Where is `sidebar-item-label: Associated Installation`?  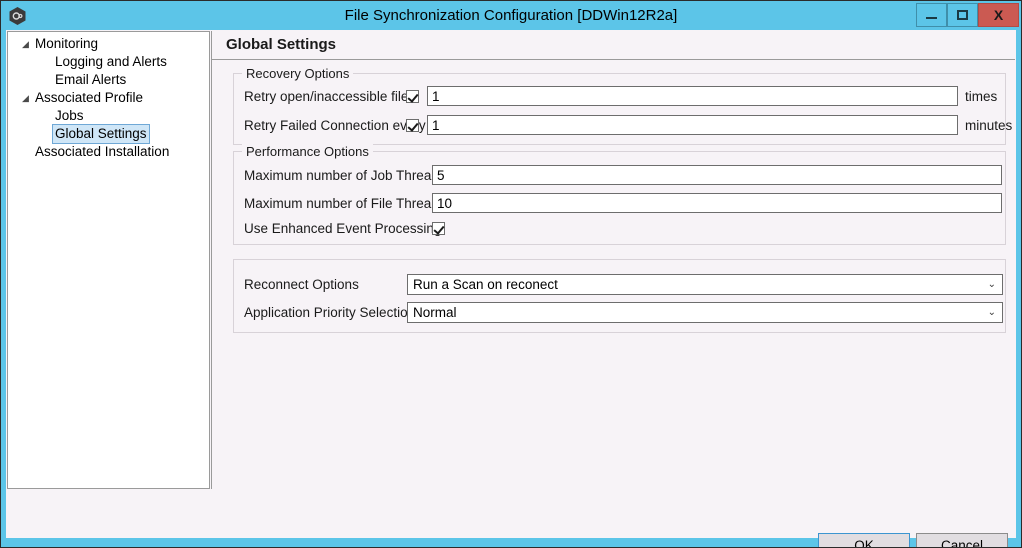 sidebar-item-label: Associated Installation is located at coordinates (102, 151).